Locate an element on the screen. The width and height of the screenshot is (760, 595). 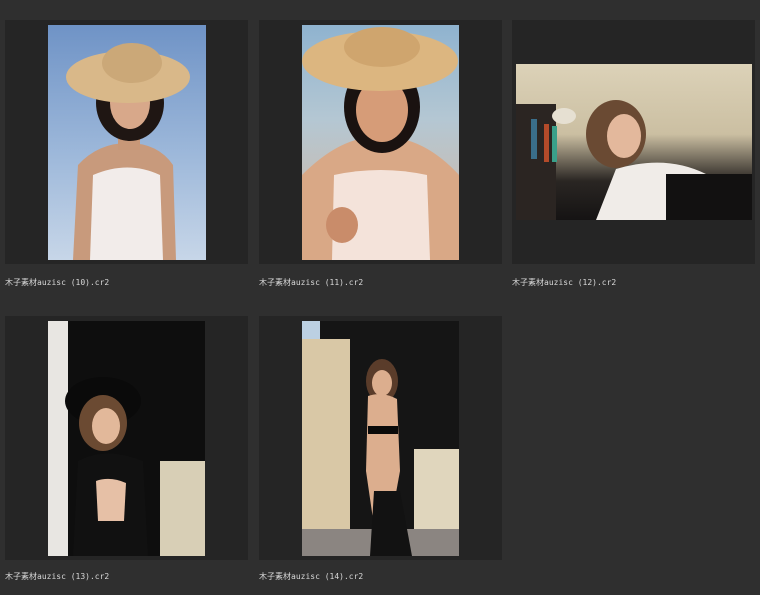
thumbnail-filename: 木子素材auzisc (10).cr2 is located at coordinates (57, 282).